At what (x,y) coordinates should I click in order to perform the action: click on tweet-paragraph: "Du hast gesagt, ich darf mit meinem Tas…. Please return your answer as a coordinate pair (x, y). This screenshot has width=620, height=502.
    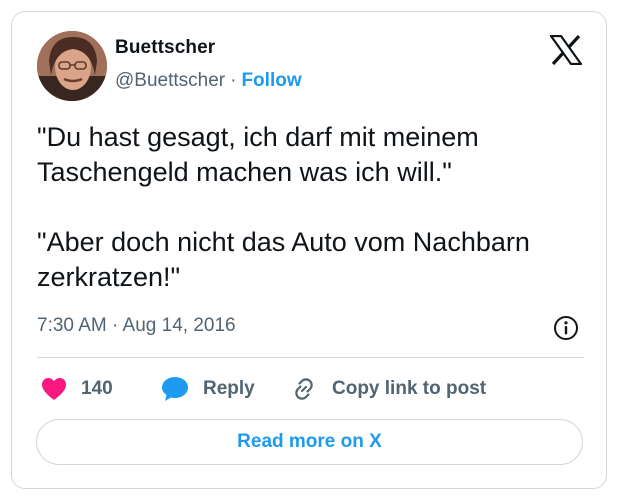
    Looking at the image, I should click on (258, 154).